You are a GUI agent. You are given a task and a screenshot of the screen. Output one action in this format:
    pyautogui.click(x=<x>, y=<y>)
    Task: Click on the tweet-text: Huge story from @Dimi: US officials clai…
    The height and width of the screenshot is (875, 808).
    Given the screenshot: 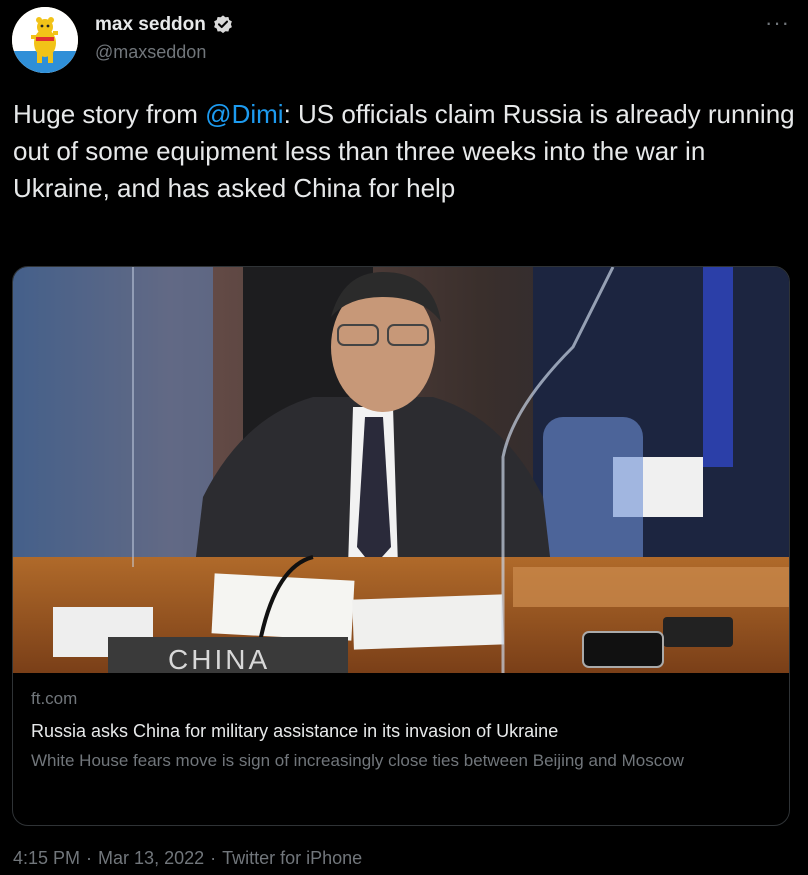 What is the action you would take?
    pyautogui.click(x=405, y=151)
    